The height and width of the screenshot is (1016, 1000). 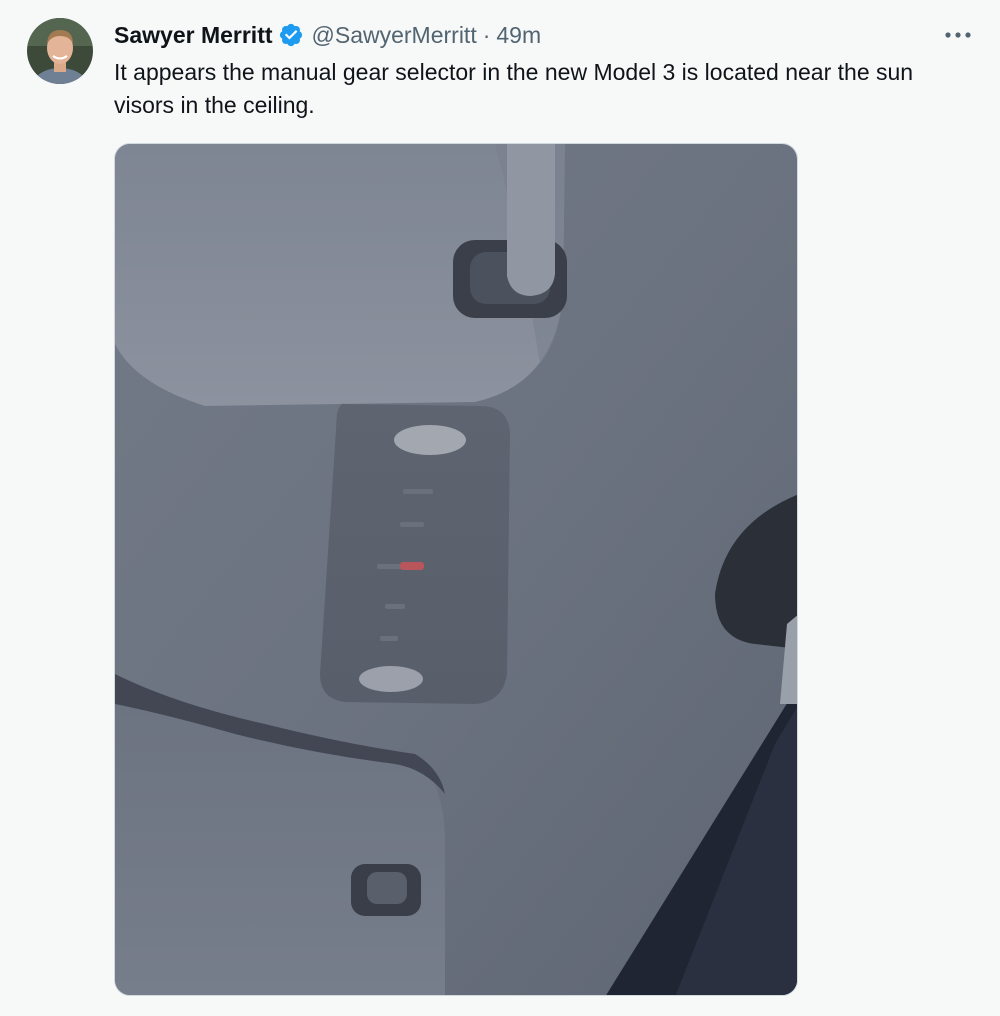 What do you see at coordinates (394, 35) in the screenshot?
I see `author-handle: @SawyerMerritt` at bounding box center [394, 35].